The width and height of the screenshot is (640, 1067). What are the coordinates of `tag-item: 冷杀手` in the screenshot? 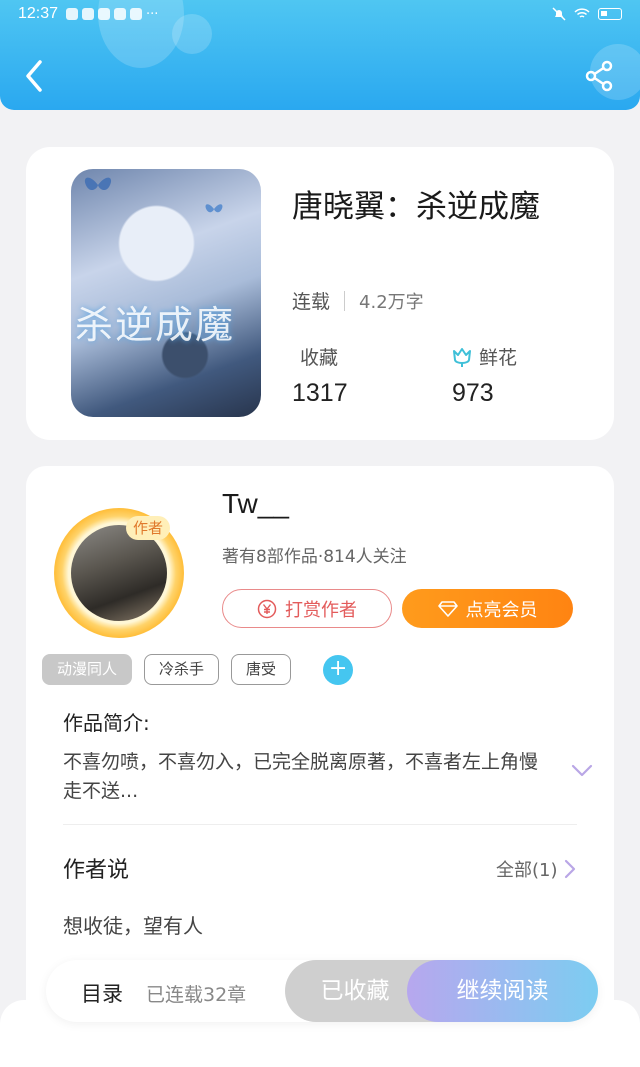 It's located at (182, 669).